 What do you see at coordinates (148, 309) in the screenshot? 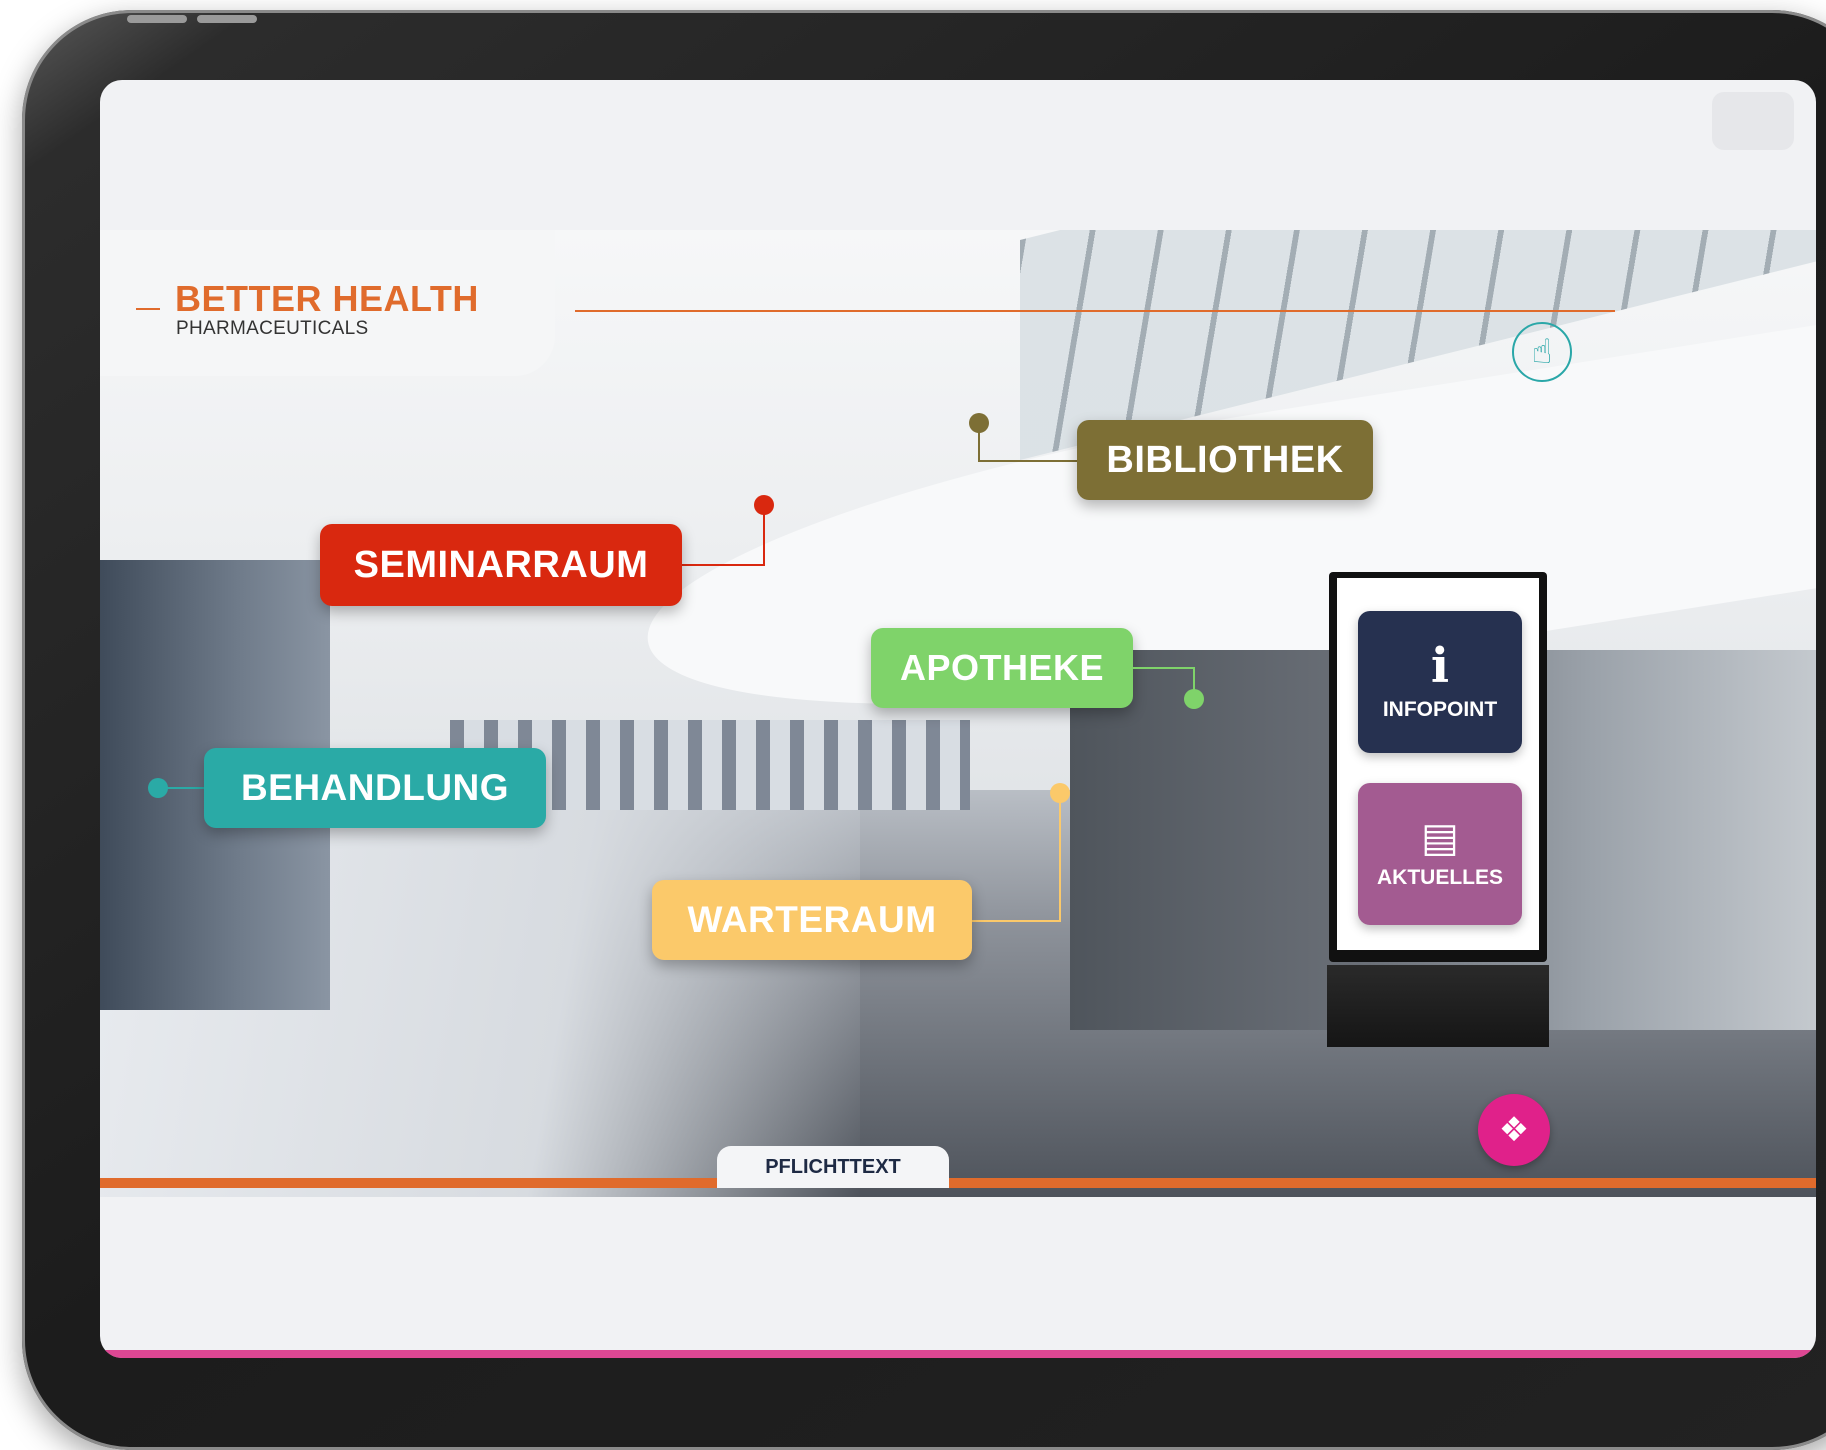
I see `logo-dash` at bounding box center [148, 309].